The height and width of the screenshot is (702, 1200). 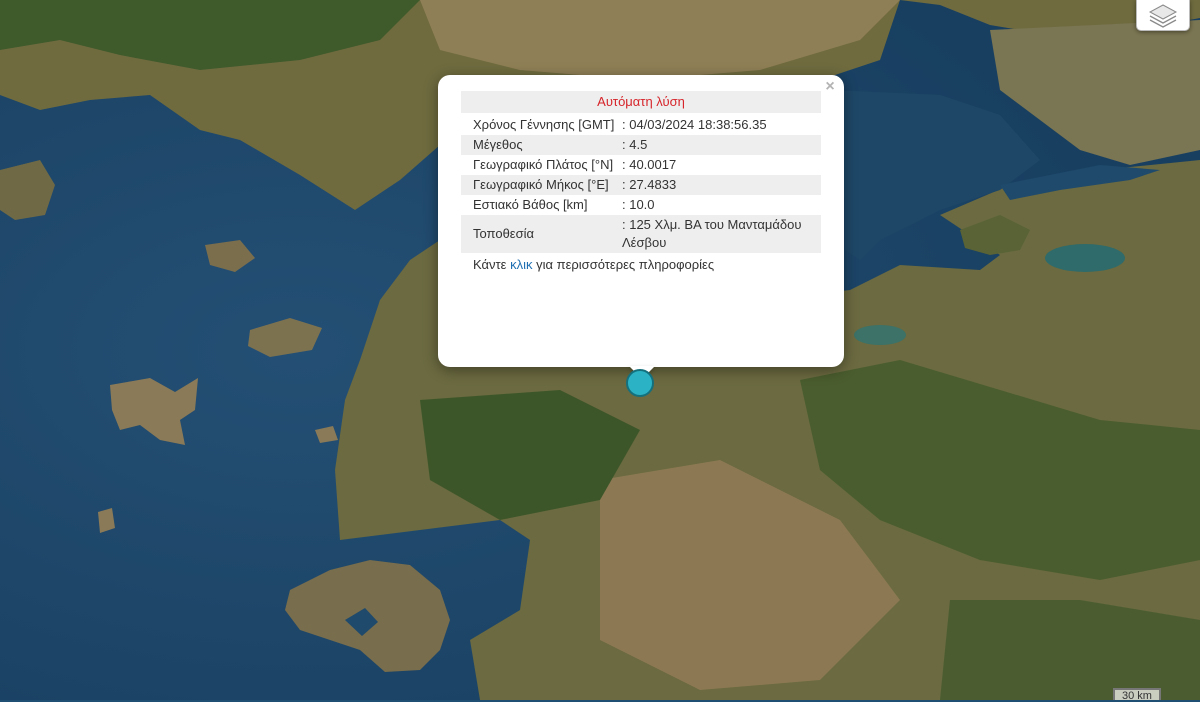 I want to click on detail-value: : 04/03/2024 18:38:56.35, so click(x=694, y=124).